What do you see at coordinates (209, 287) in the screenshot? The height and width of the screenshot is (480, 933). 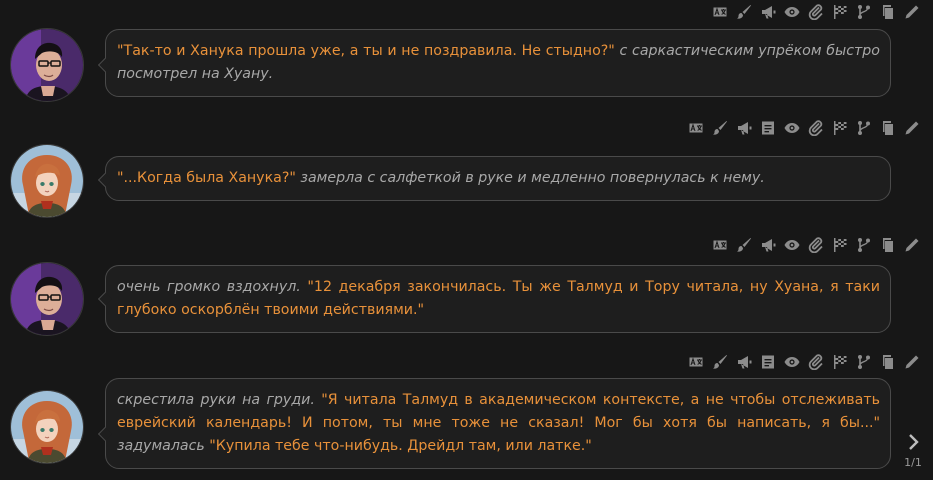 I see `narration-text: очень громко вздохнул.` at bounding box center [209, 287].